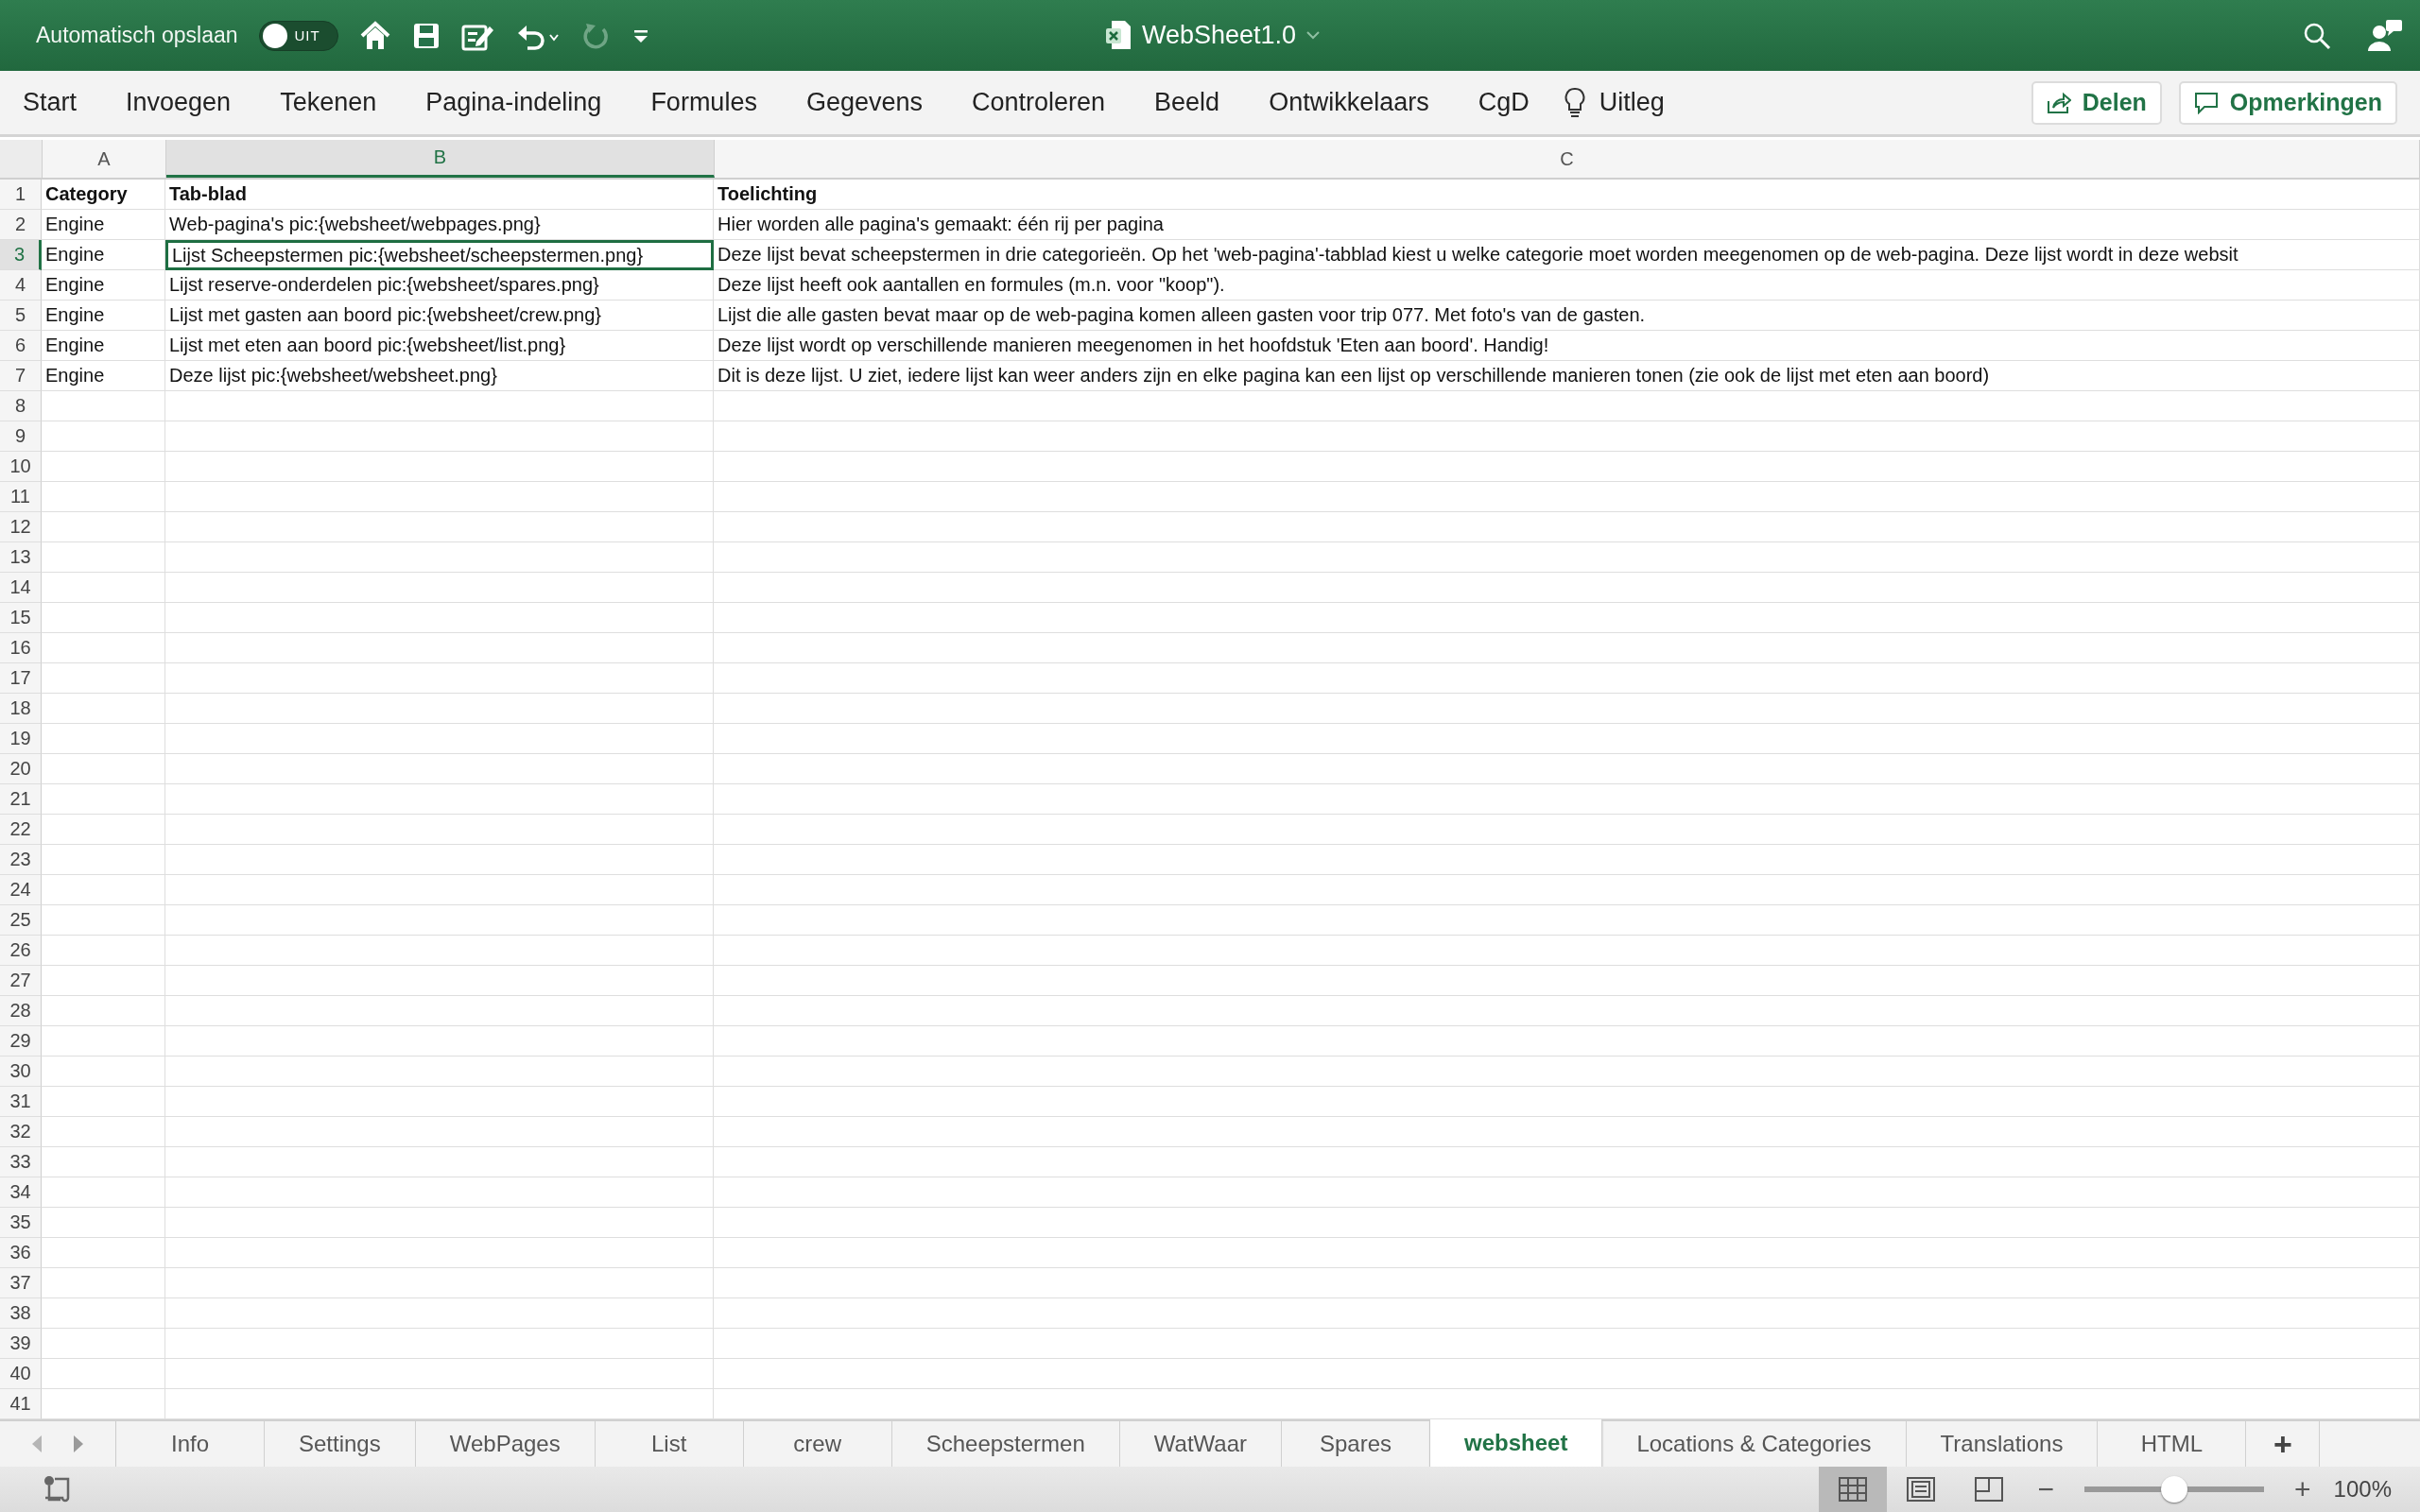 This screenshot has width=2420, height=1512. I want to click on row-number: 5, so click(21, 316).